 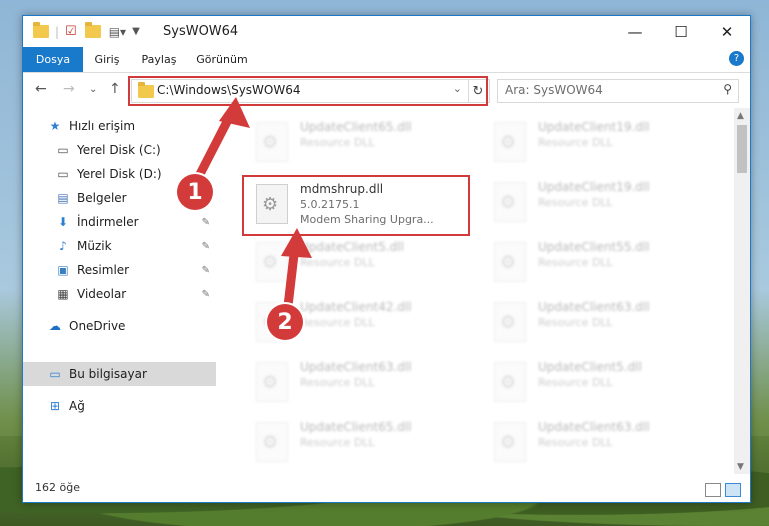 I want to click on step-2-badge: 2, so click(x=285, y=322).